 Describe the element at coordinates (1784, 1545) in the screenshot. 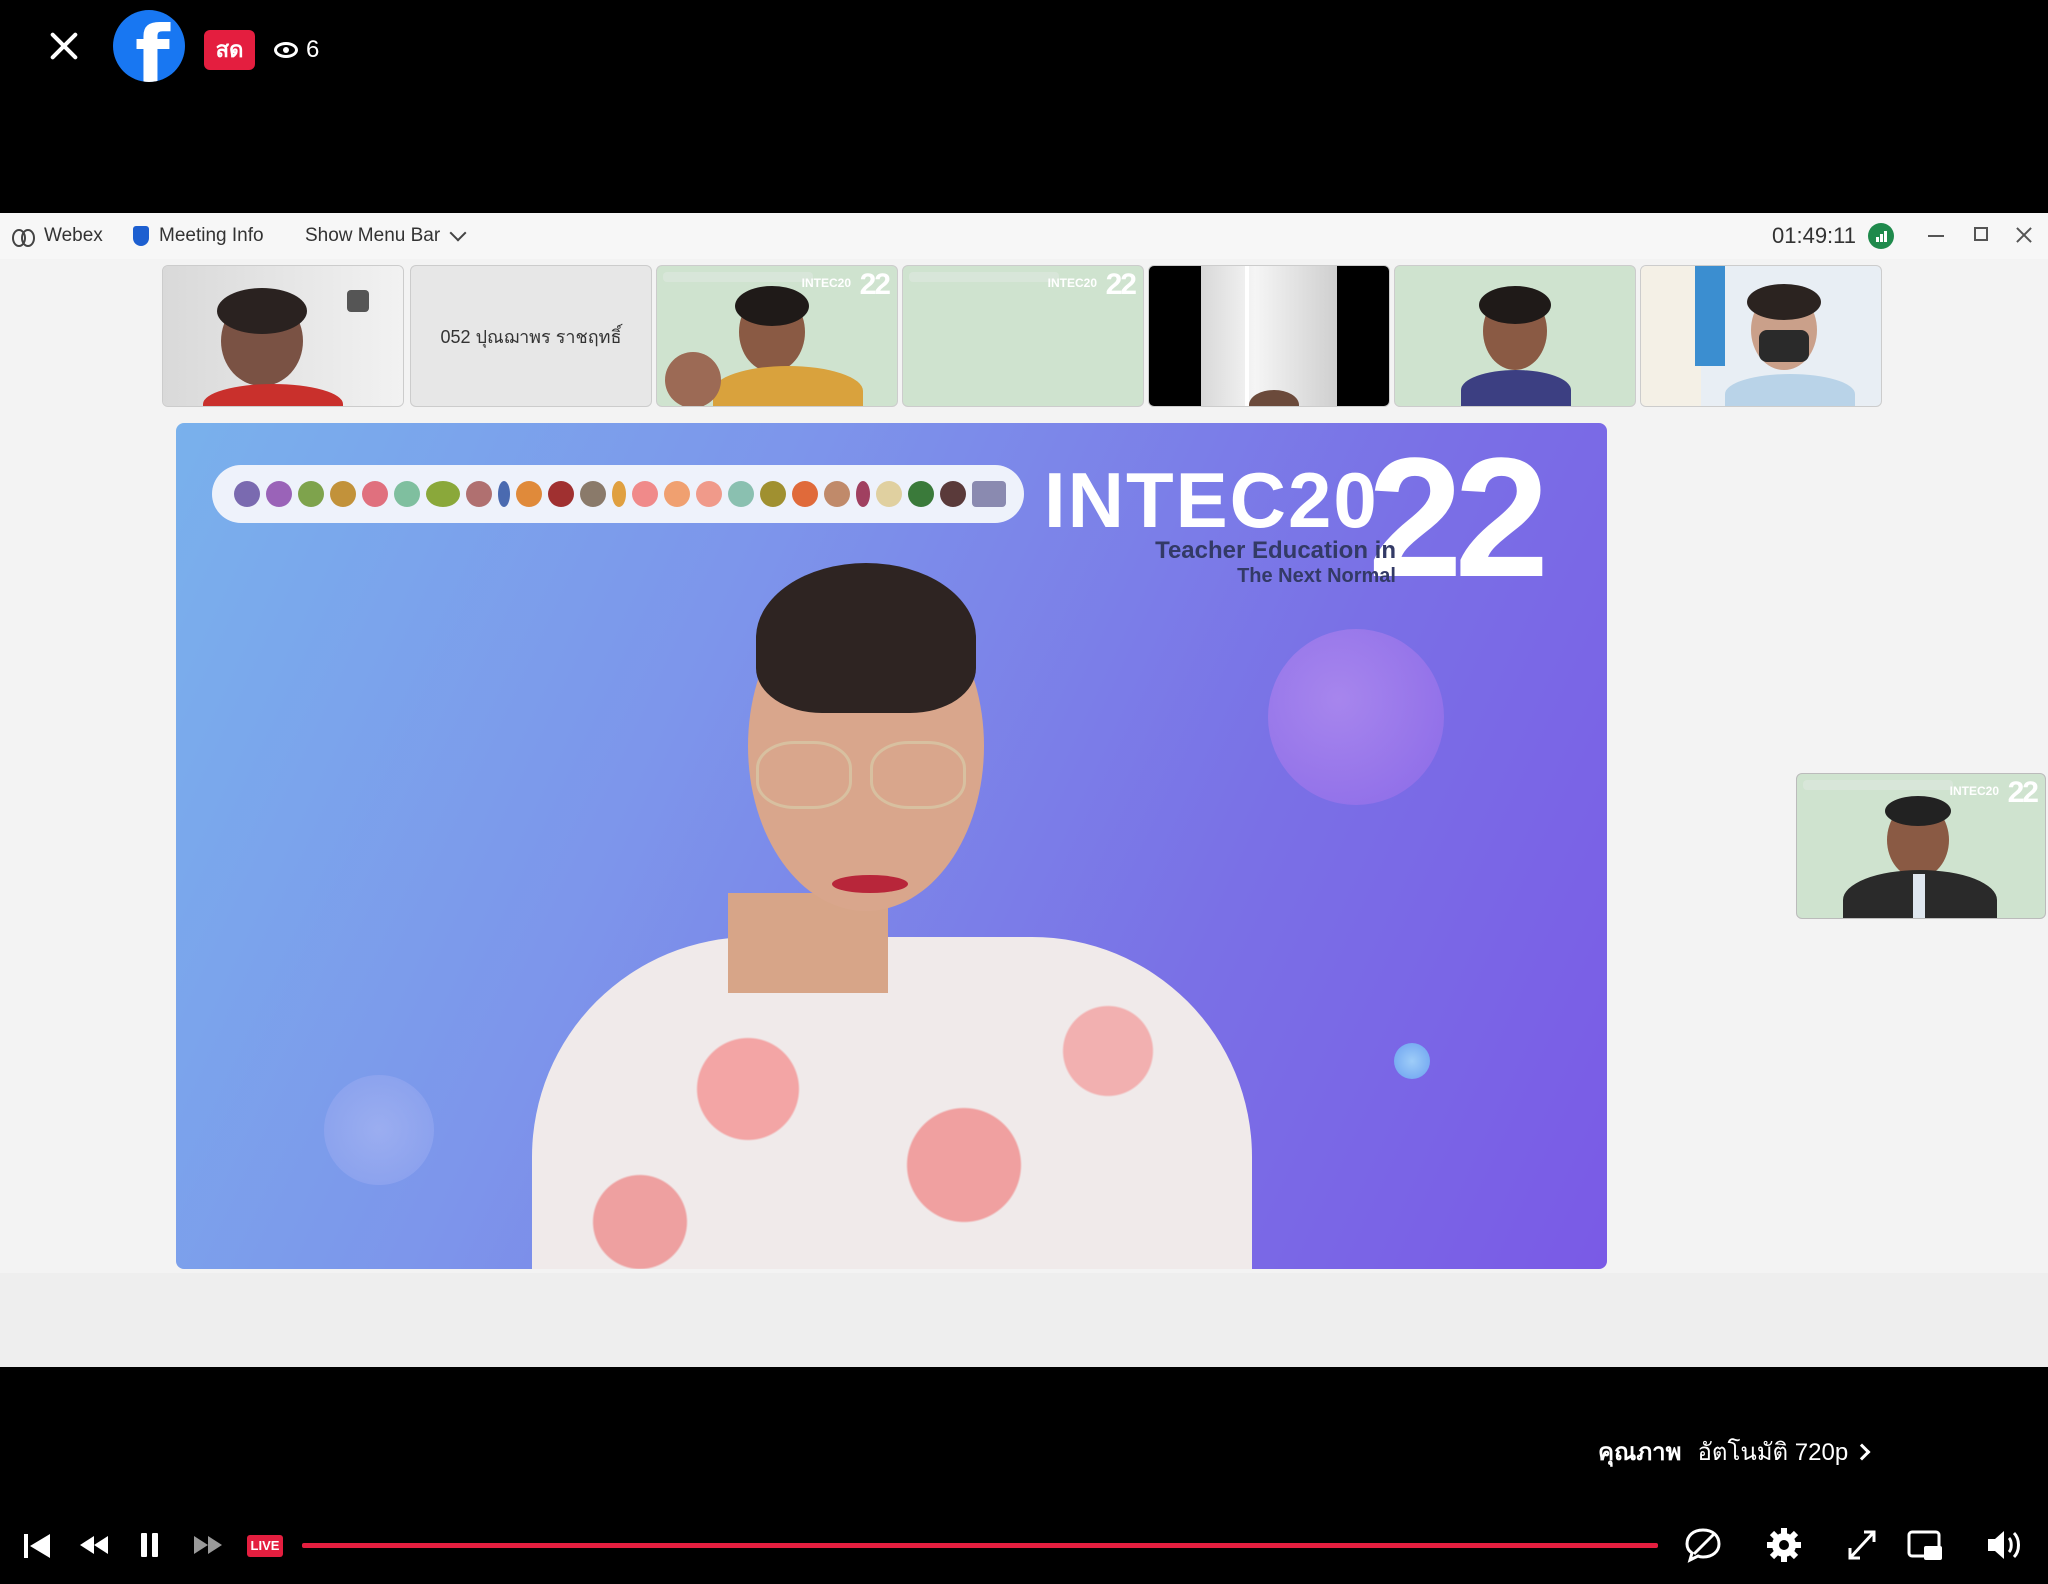

I see `settings-gear-icon` at that location.